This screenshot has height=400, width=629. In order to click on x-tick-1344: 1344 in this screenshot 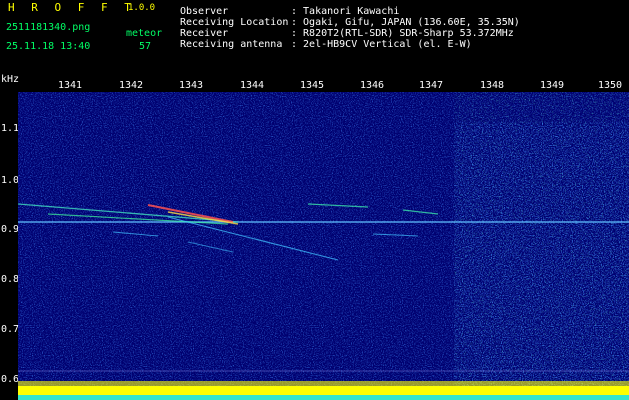, I will do `click(252, 85)`.